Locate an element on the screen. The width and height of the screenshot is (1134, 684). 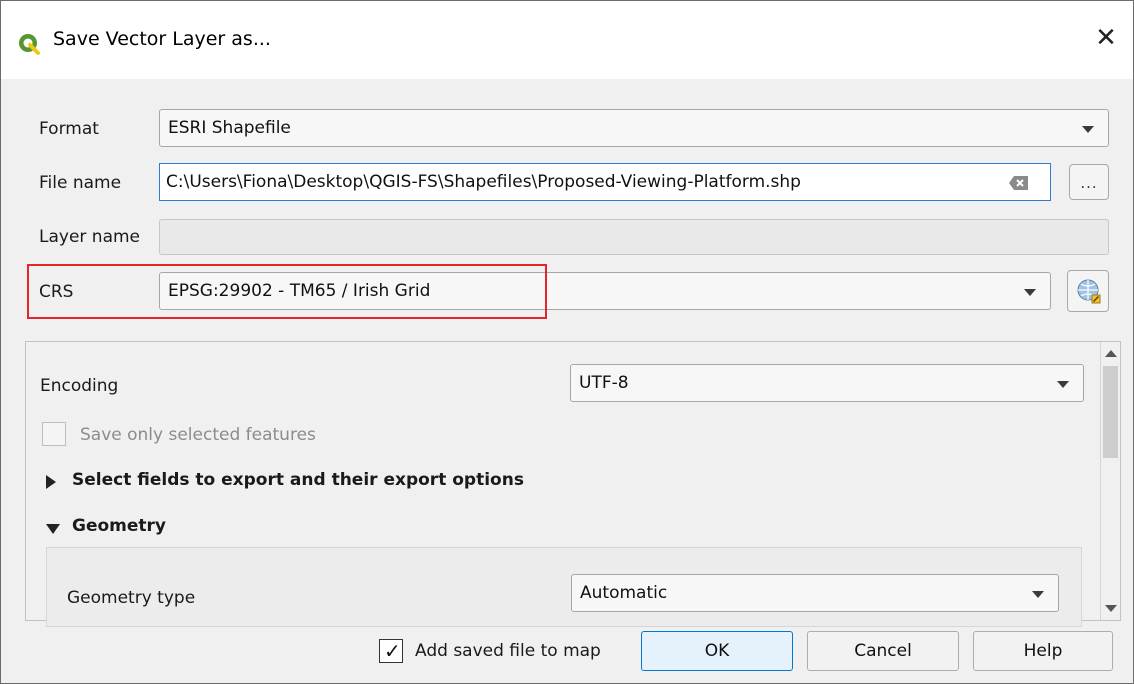
ok-button: OK is located at coordinates (717, 651).